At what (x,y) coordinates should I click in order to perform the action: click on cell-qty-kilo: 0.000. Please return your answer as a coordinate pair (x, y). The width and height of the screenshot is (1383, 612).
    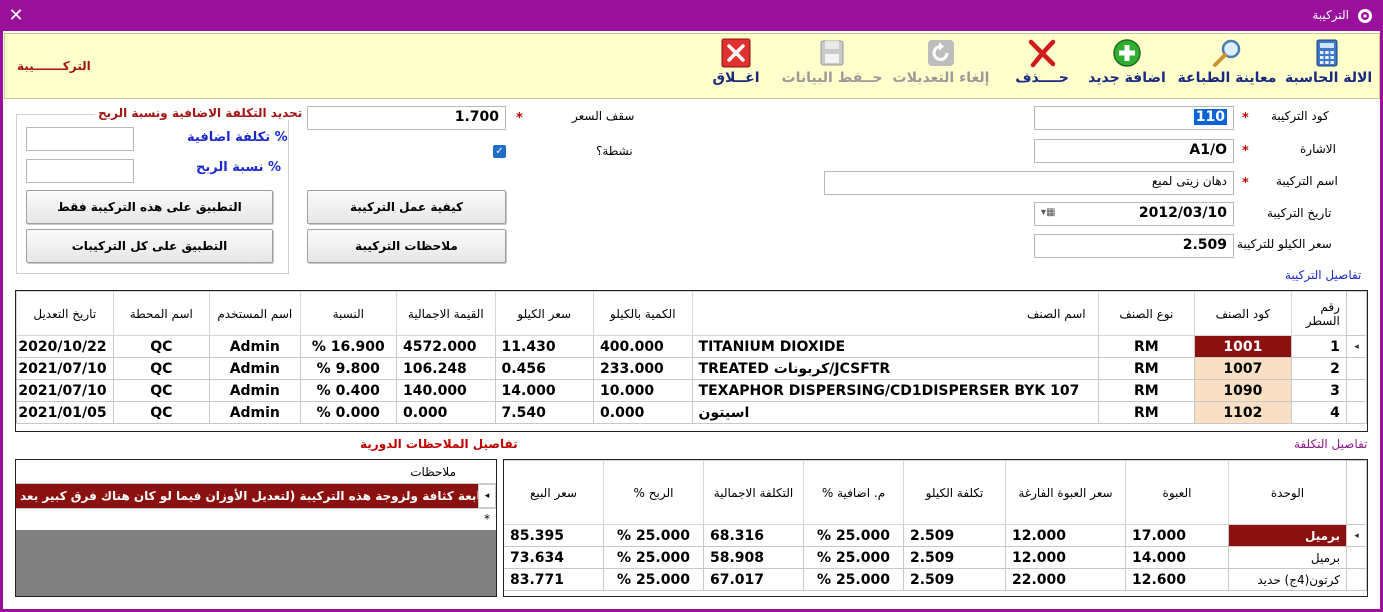
    Looking at the image, I should click on (643, 412).